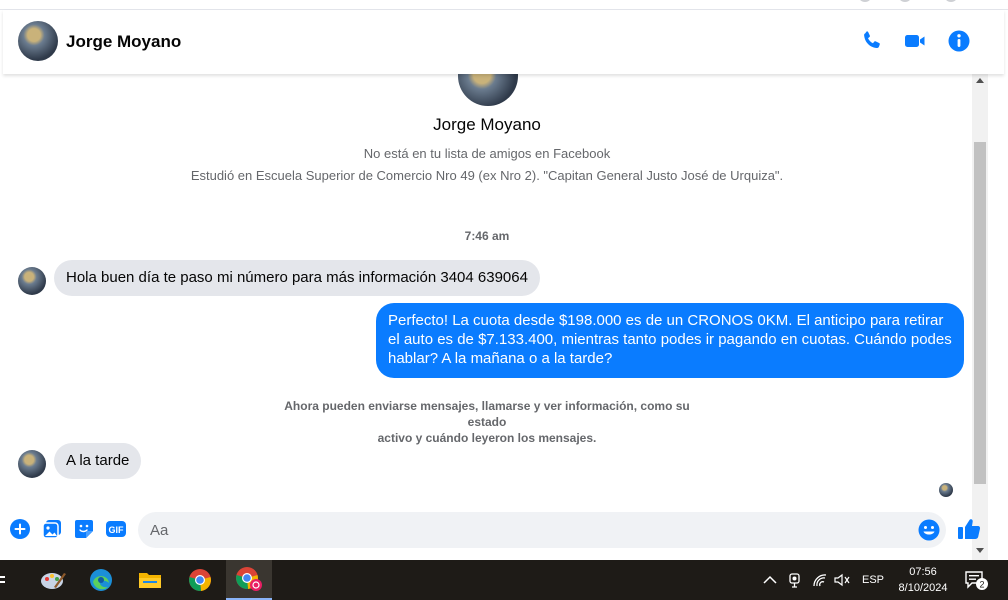  What do you see at coordinates (977, 580) in the screenshot?
I see `notification-center-icon: 2` at bounding box center [977, 580].